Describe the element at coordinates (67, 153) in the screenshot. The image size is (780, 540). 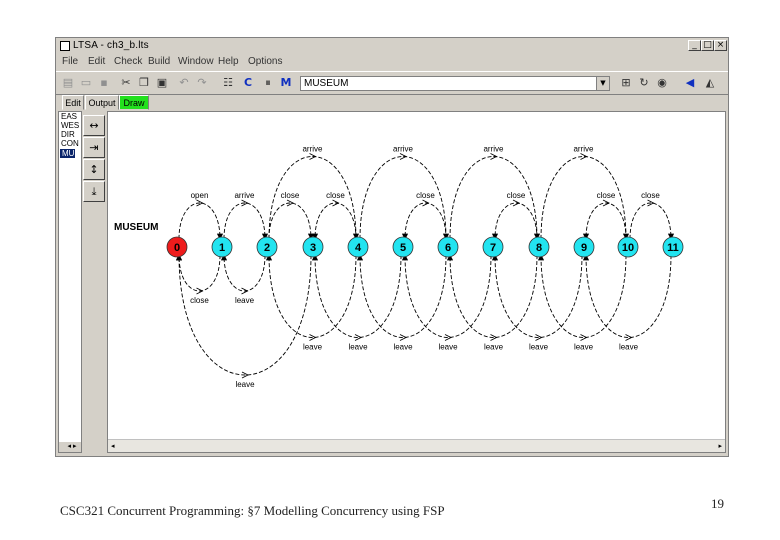
I see `list-item-selected: MU` at that location.